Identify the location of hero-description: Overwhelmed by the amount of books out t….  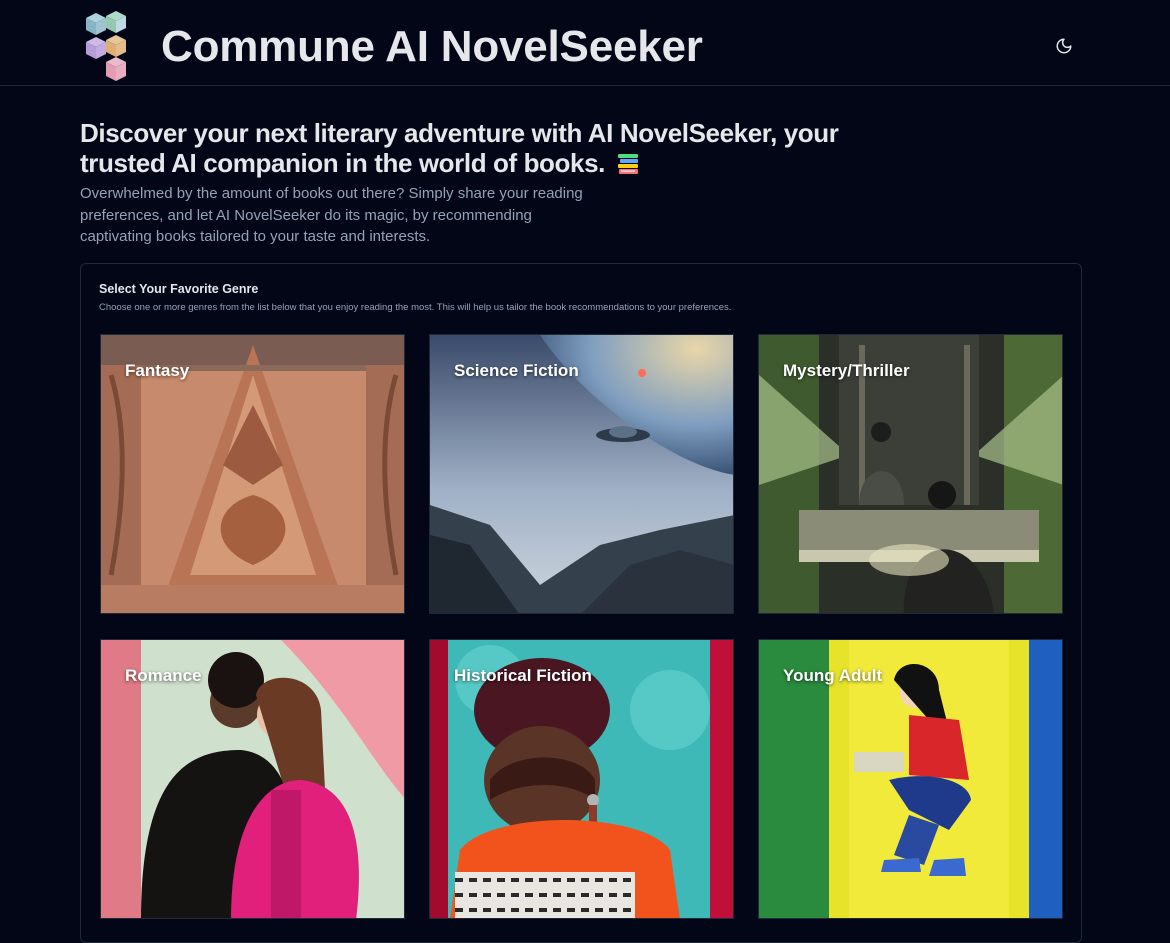
(331, 215).